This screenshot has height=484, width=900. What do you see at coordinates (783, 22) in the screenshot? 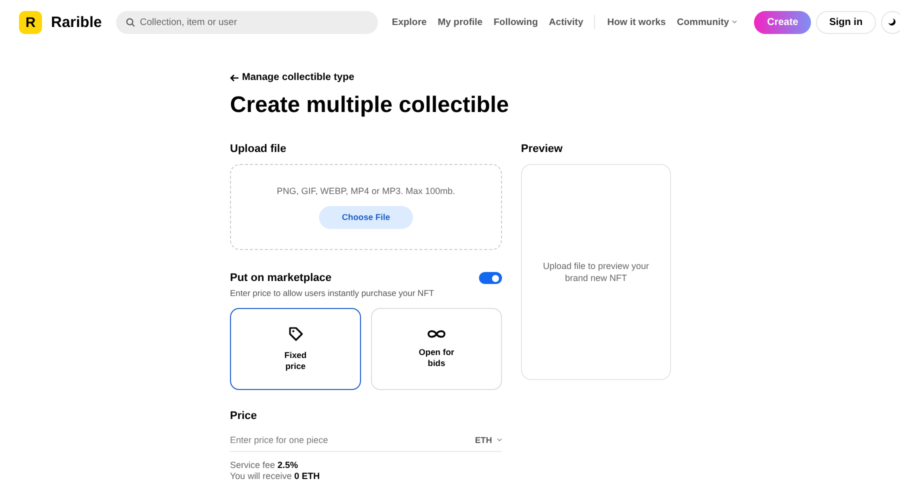
I see `create-button: Create` at bounding box center [783, 22].